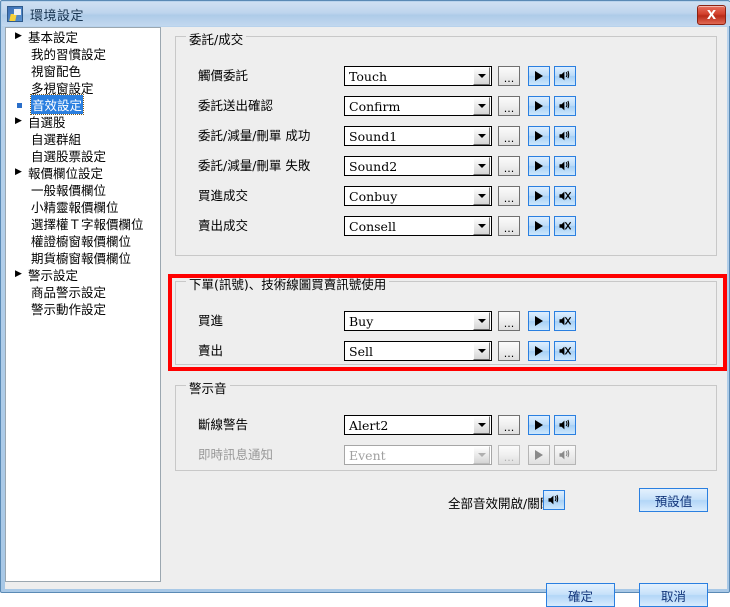 This screenshot has width=730, height=607. What do you see at coordinates (223, 75) in the screenshot?
I see `row-label: 觸價委託` at bounding box center [223, 75].